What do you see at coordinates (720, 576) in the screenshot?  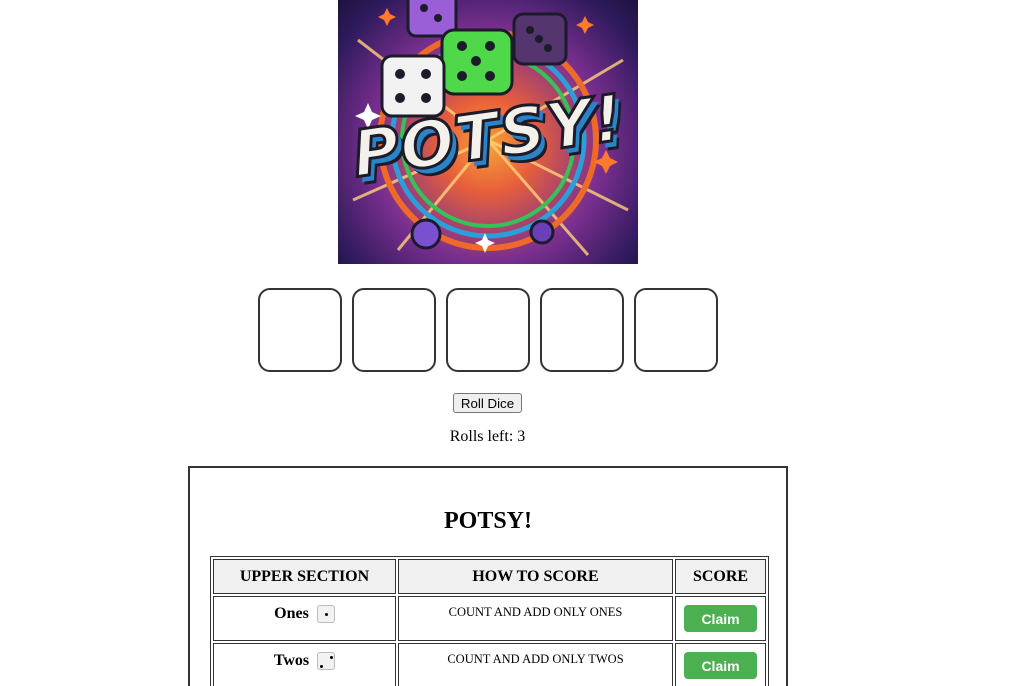 I see `header-score: SCORE` at bounding box center [720, 576].